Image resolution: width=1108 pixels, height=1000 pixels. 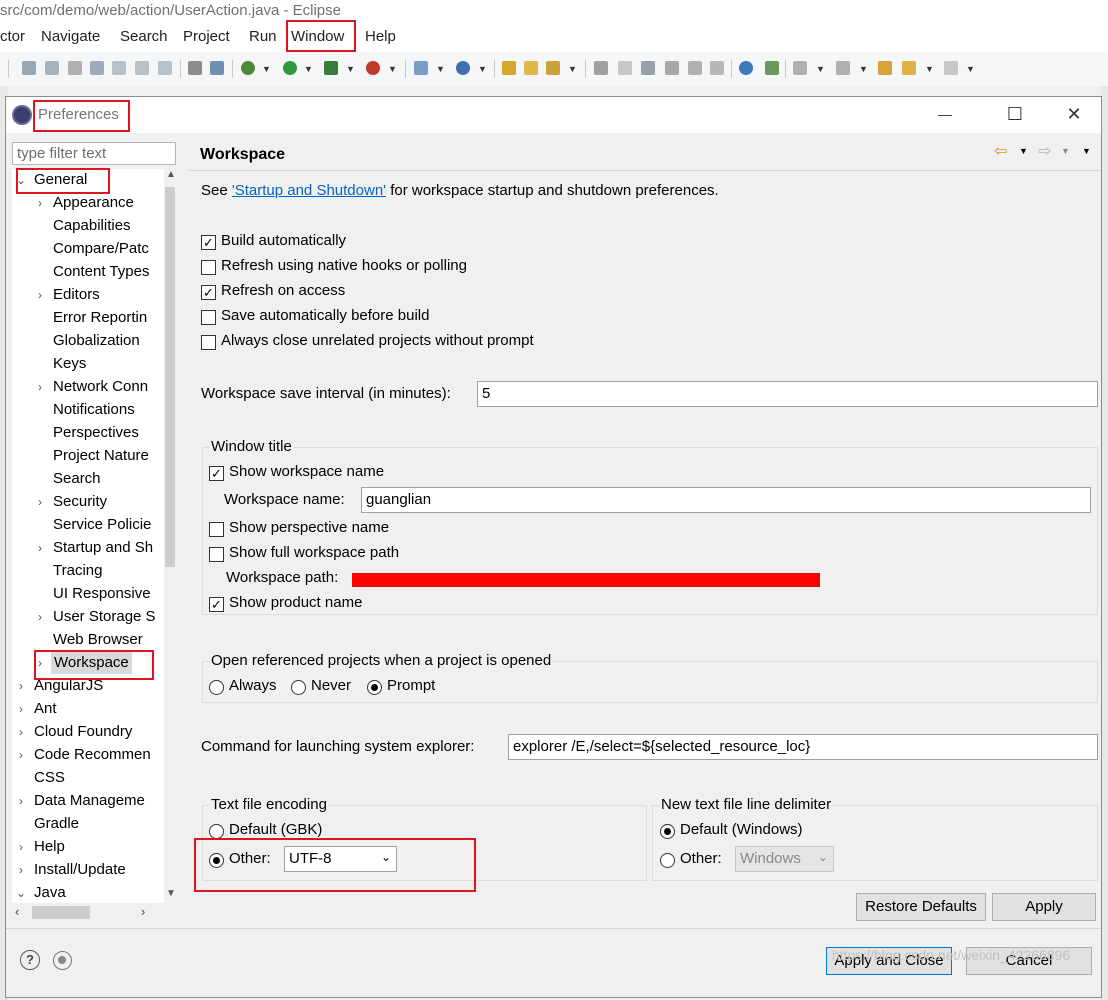 What do you see at coordinates (87, 203) in the screenshot?
I see `tree-item-appearance: › Appearance` at bounding box center [87, 203].